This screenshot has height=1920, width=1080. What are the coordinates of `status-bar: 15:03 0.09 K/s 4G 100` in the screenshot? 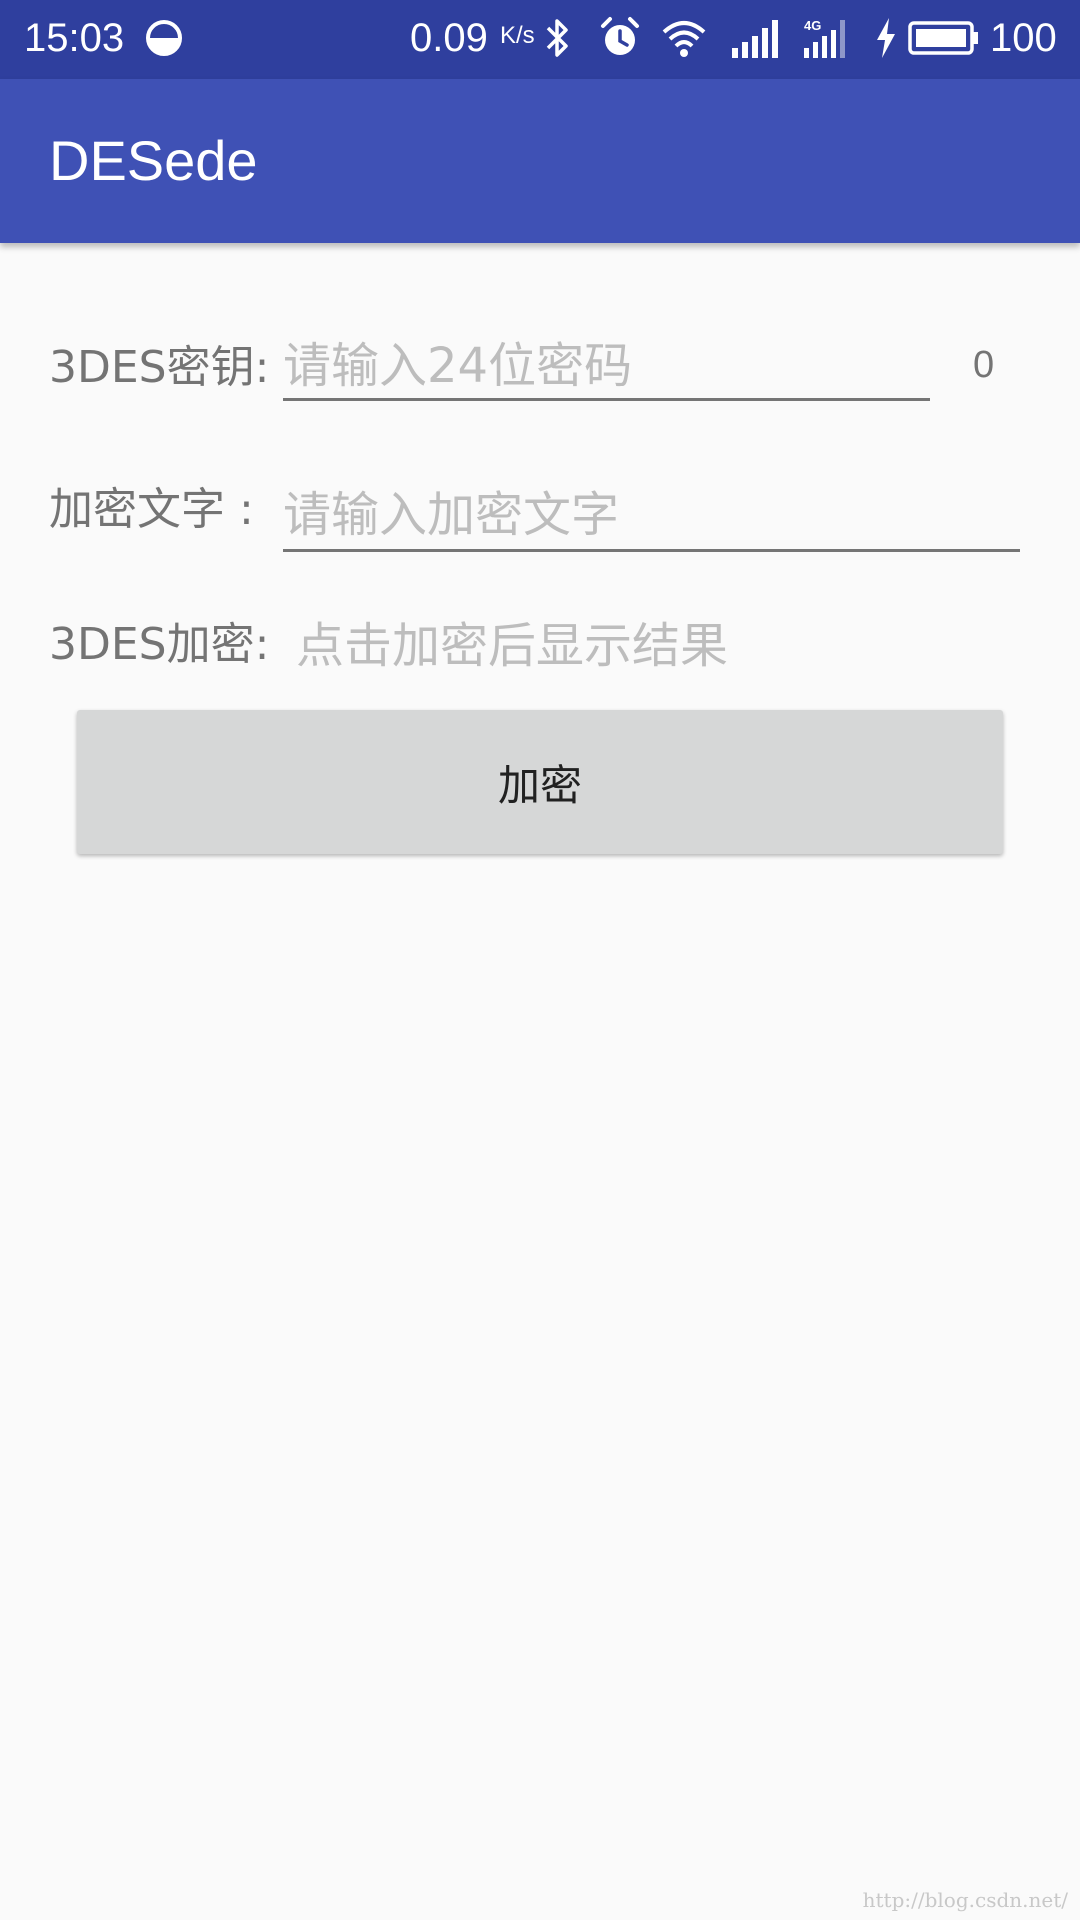 It's located at (540, 39).